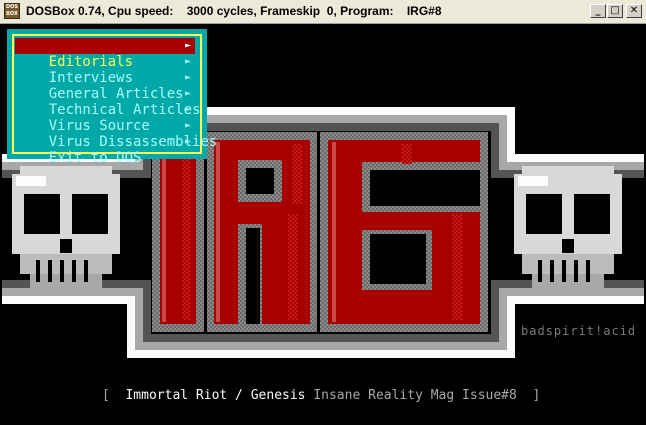  What do you see at coordinates (105, 54) in the screenshot?
I see `menu-item-editorials: Editorials ►` at bounding box center [105, 54].